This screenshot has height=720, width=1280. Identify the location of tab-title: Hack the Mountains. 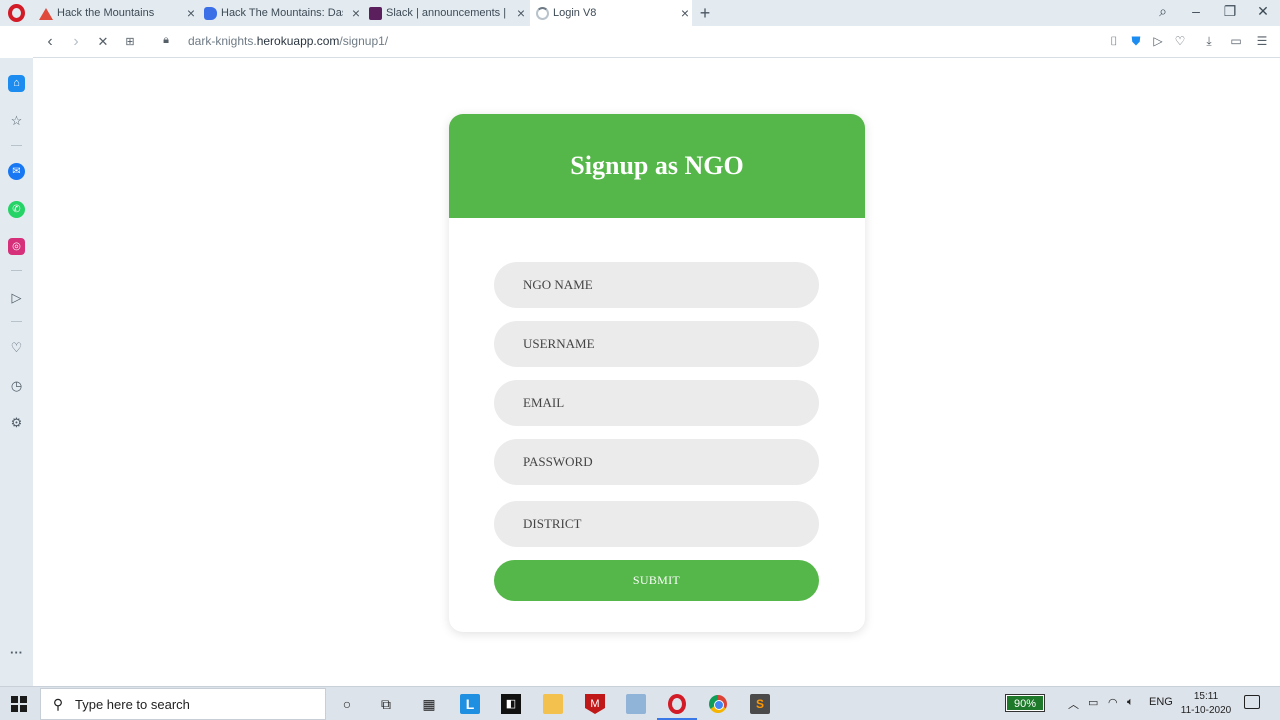
(106, 13).